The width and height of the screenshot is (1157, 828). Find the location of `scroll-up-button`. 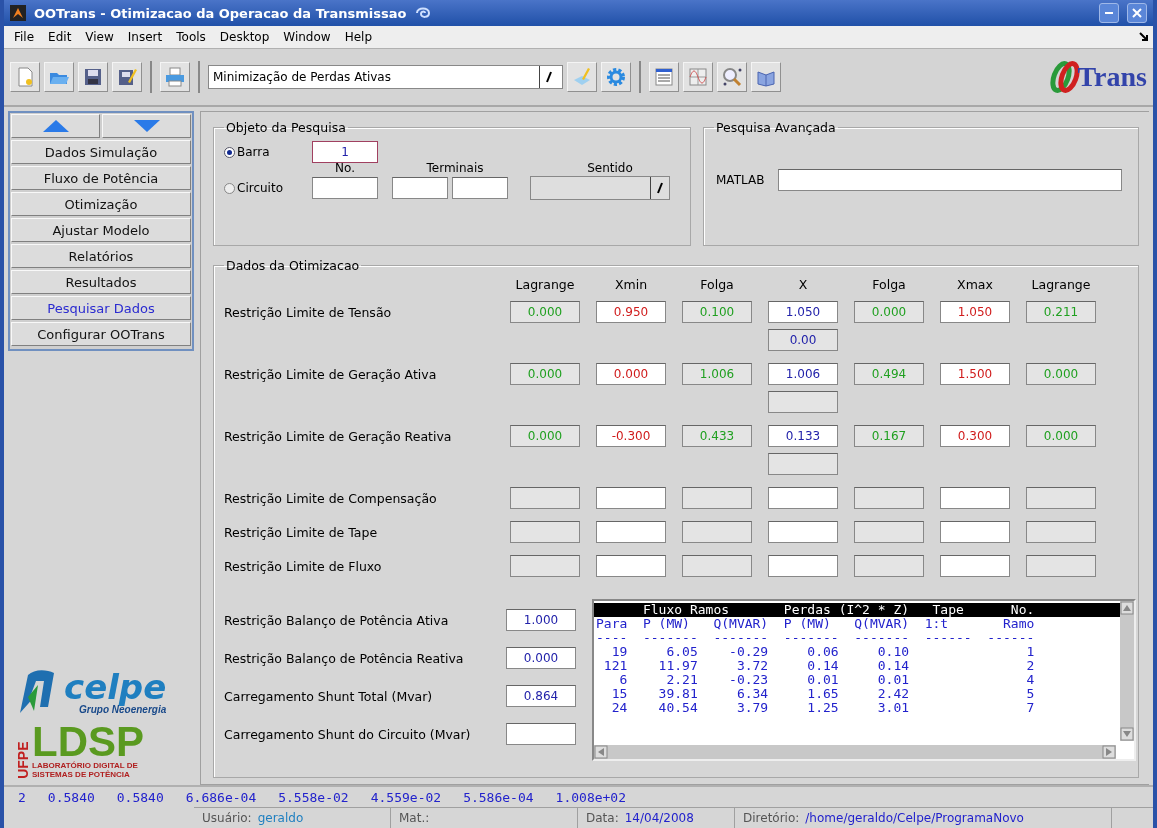

scroll-up-button is located at coordinates (55, 126).